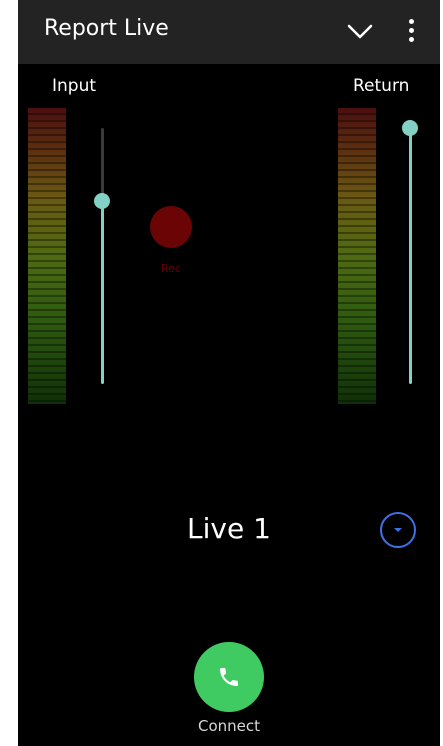  Describe the element at coordinates (47, 256) in the screenshot. I see `input-level-meter` at that location.